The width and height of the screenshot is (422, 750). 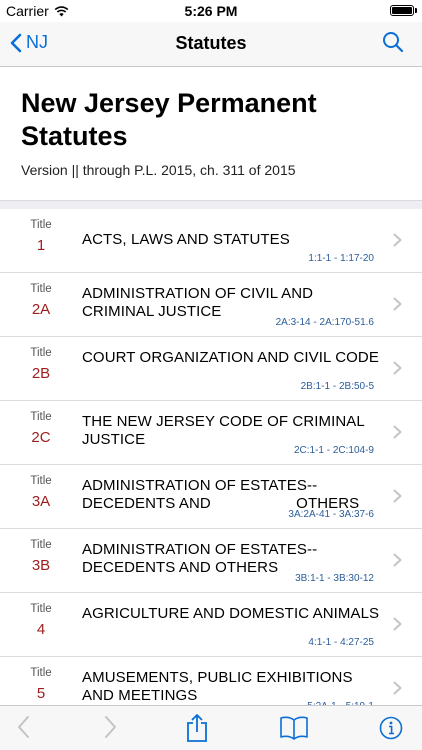 I want to click on forward-nav-button, so click(x=110, y=729).